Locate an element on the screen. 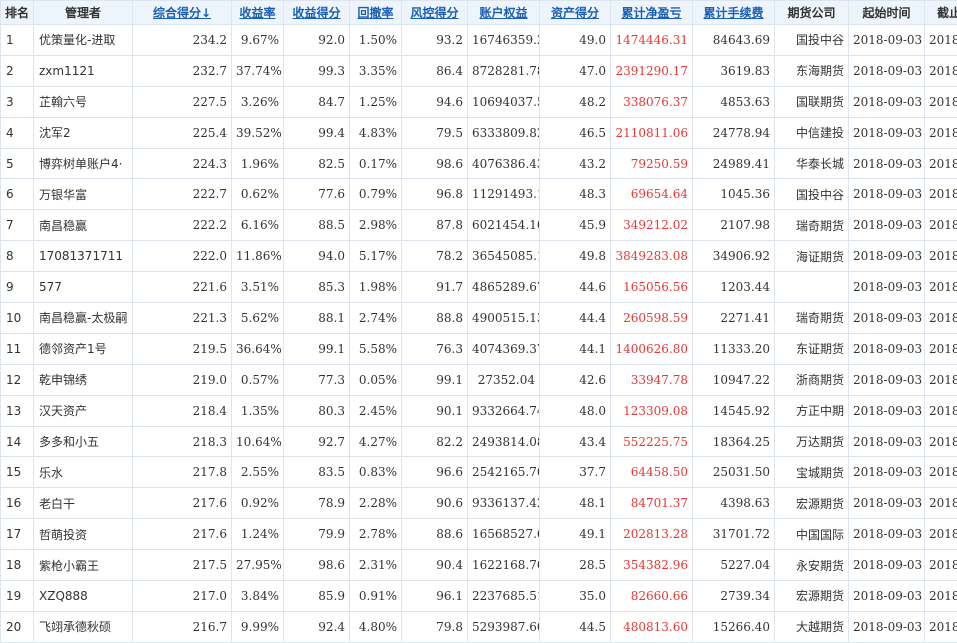 The height and width of the screenshot is (643, 957). account-equity-cell: 6021454.10 is located at coordinates (503, 225).